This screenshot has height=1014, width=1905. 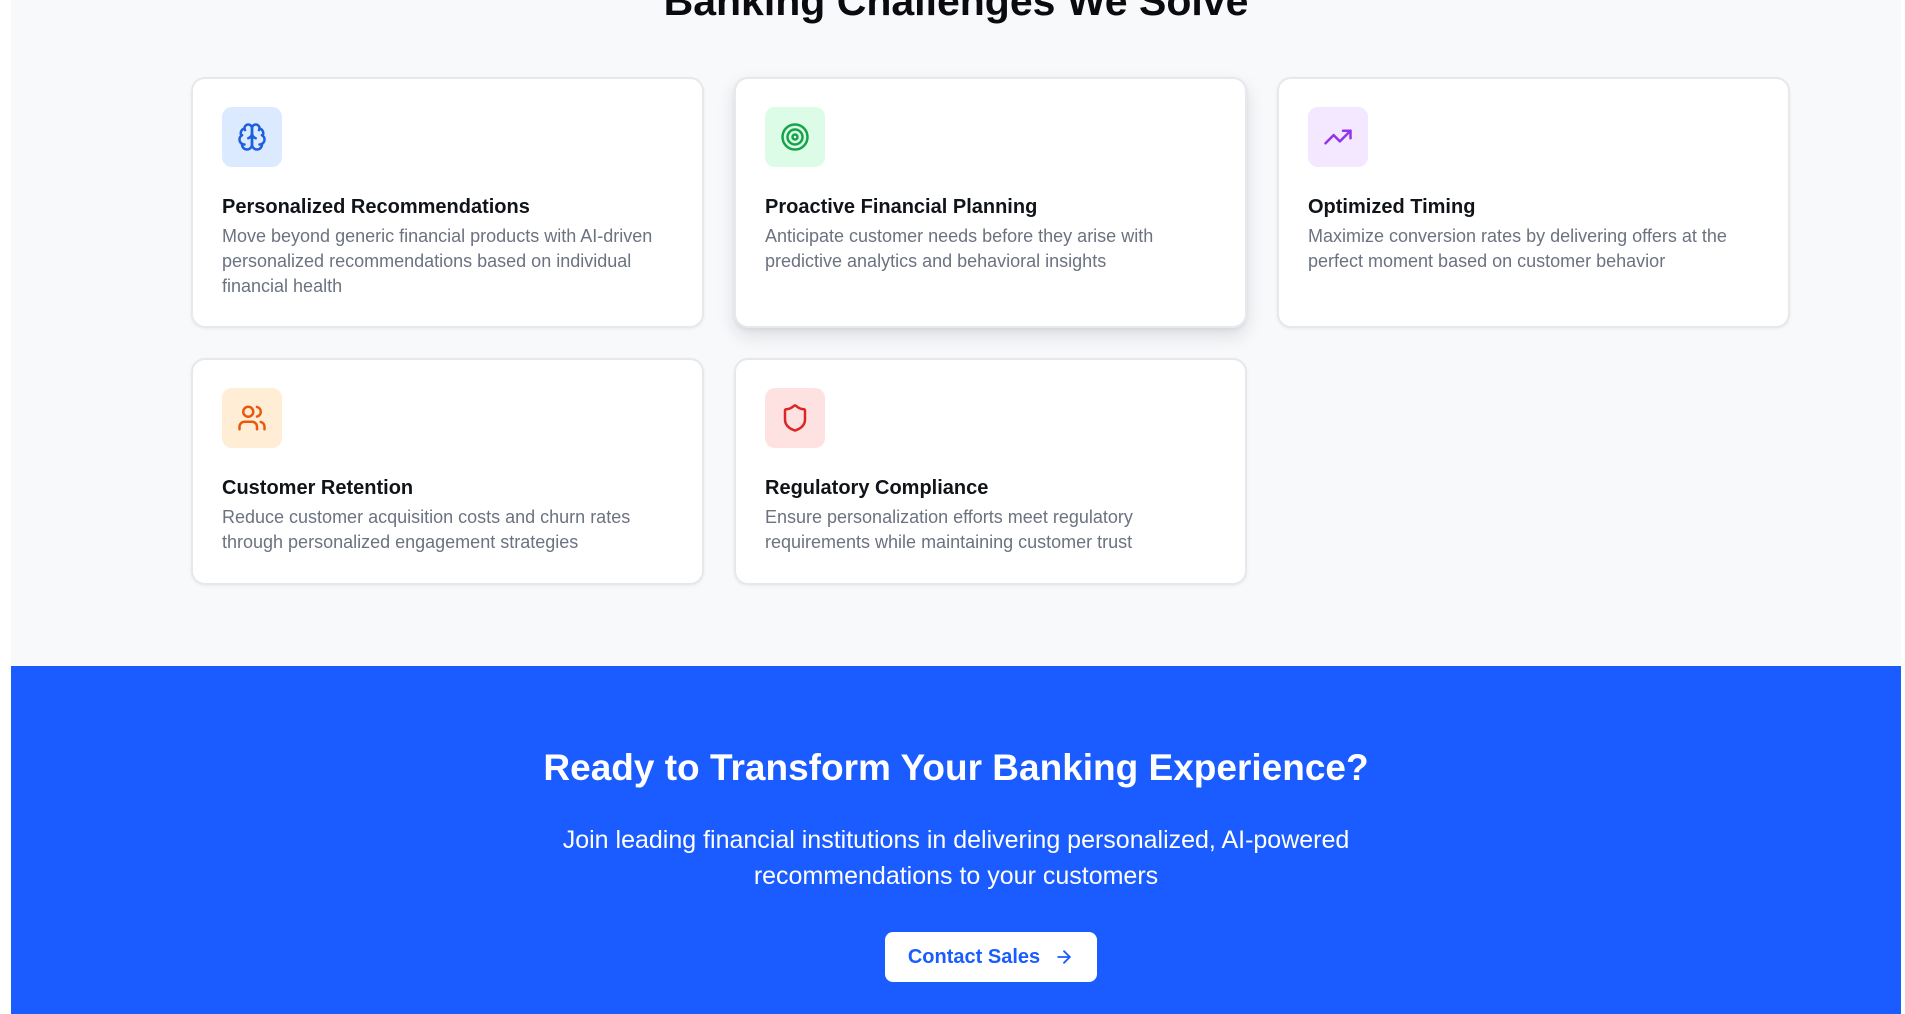 I want to click on trending-up-icon, so click(x=1338, y=137).